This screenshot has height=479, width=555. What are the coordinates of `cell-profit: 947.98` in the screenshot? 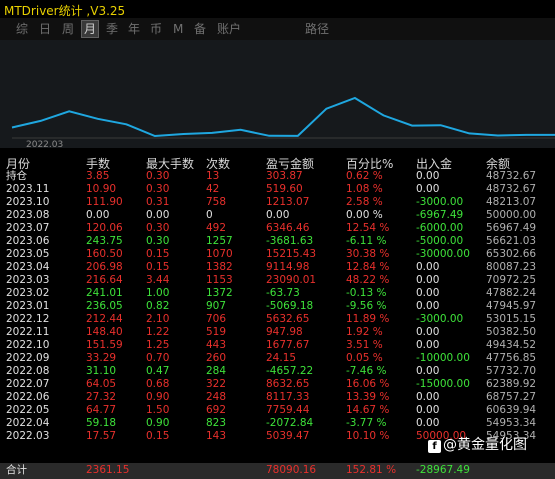 It's located at (284, 332).